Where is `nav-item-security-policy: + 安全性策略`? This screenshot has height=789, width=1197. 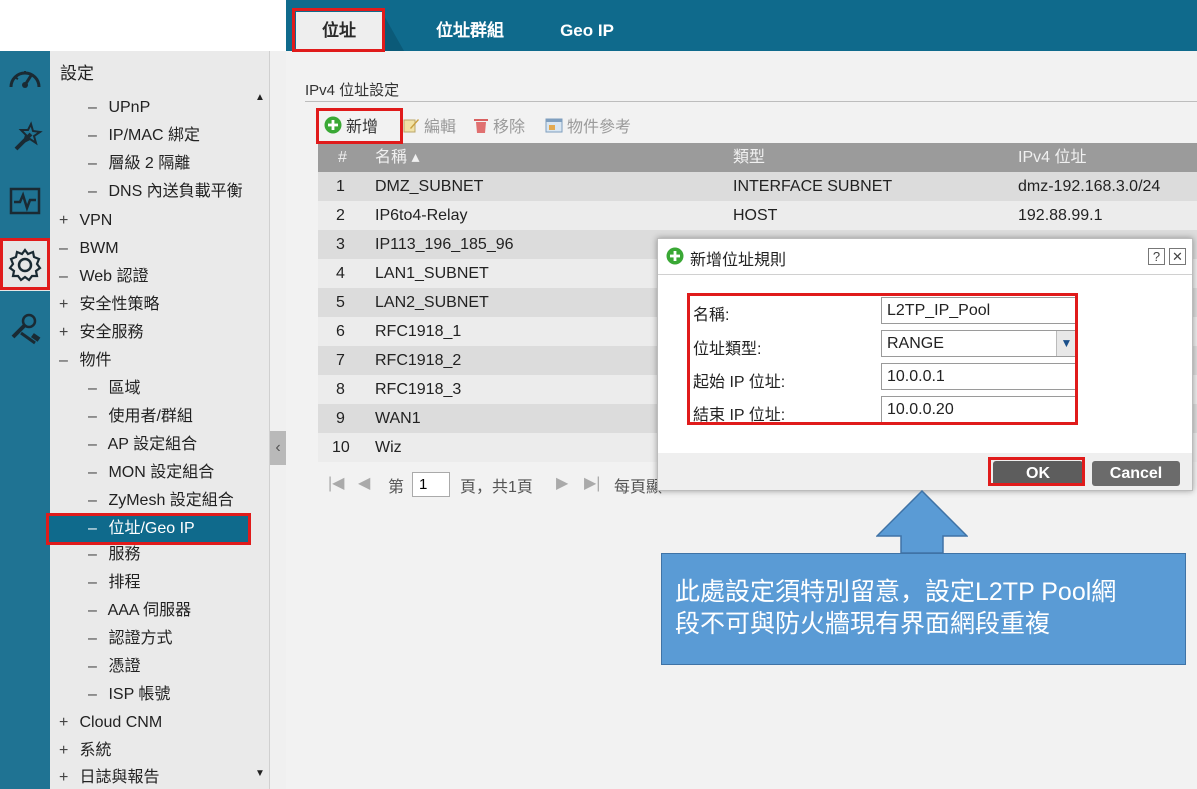
nav-item-security-policy: + 安全性策略 is located at coordinates (109, 305).